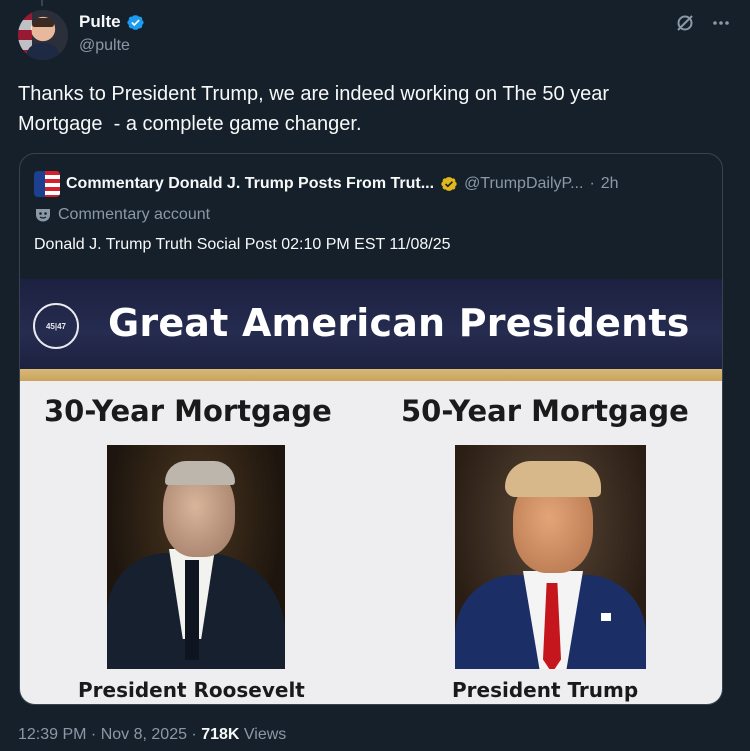 Image resolution: width=750 pixels, height=751 pixels. I want to click on image-title: Great American Presidents, so click(399, 323).